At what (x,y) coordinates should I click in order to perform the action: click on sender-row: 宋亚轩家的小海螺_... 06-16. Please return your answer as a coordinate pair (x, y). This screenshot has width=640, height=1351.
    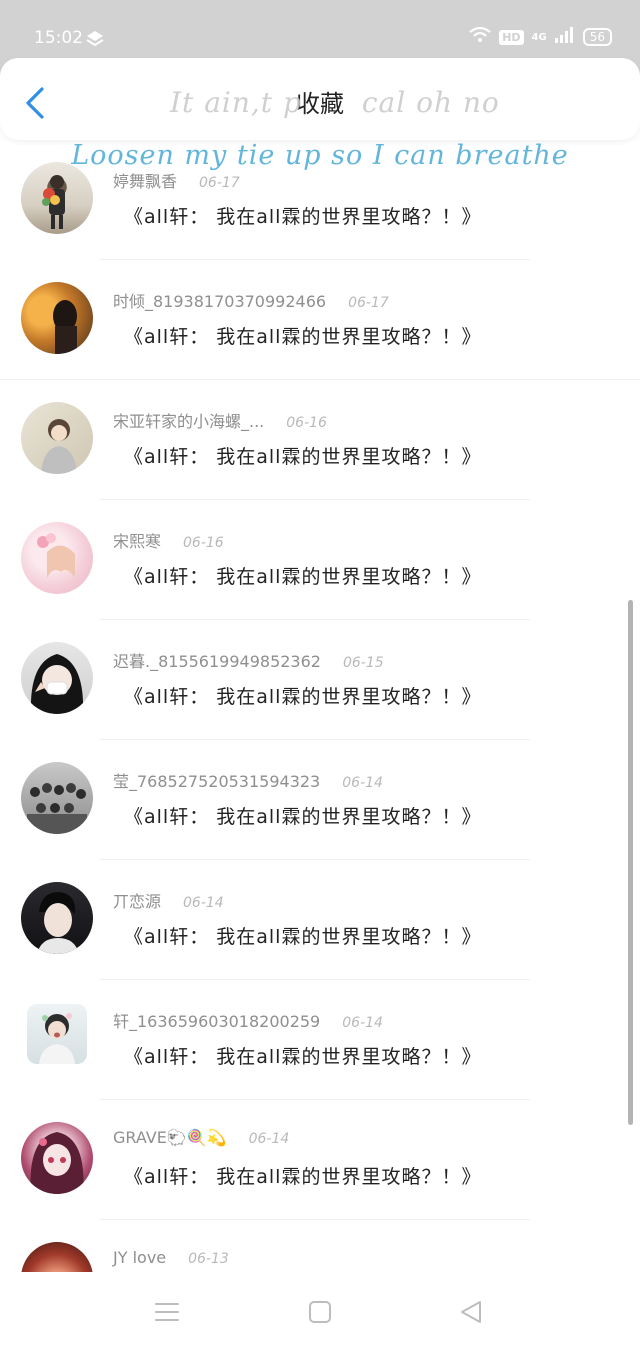
    Looking at the image, I should click on (220, 420).